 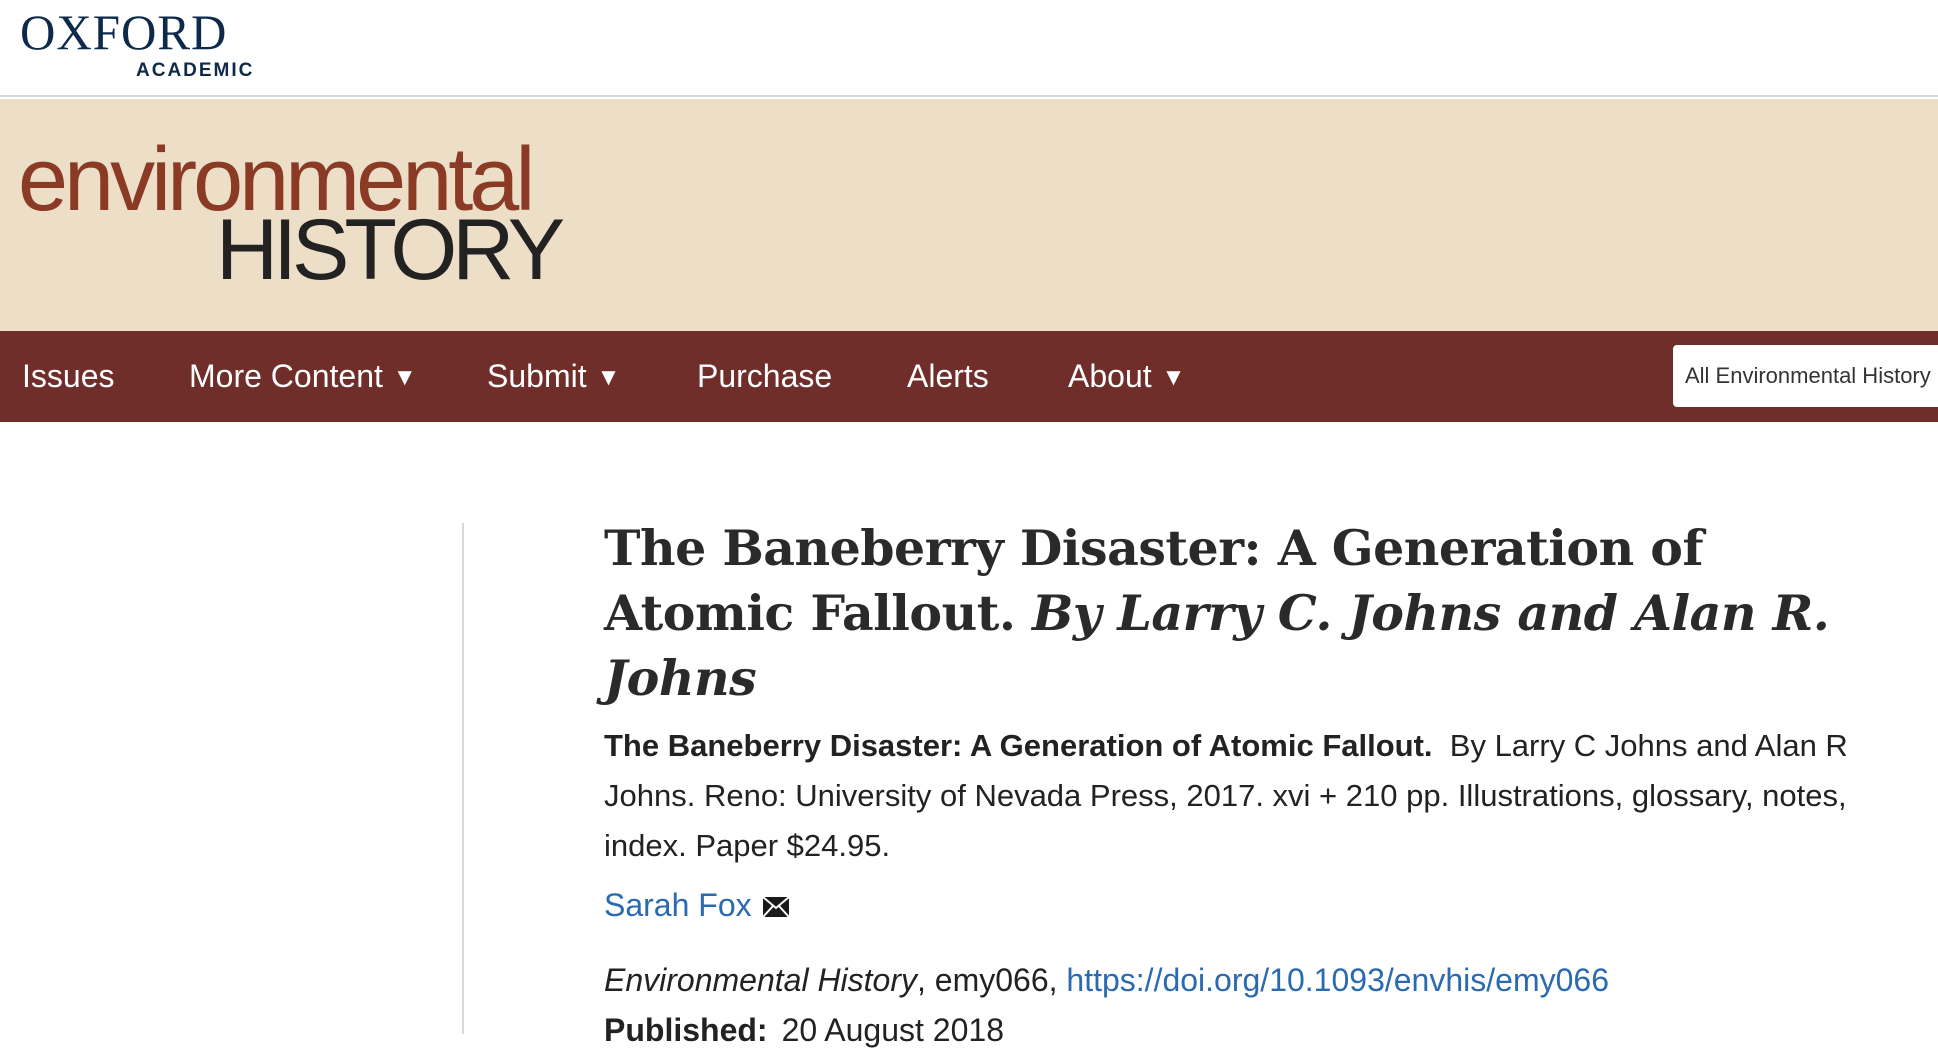 I want to click on published-date: 20 August 2018, so click(x=892, y=1030).